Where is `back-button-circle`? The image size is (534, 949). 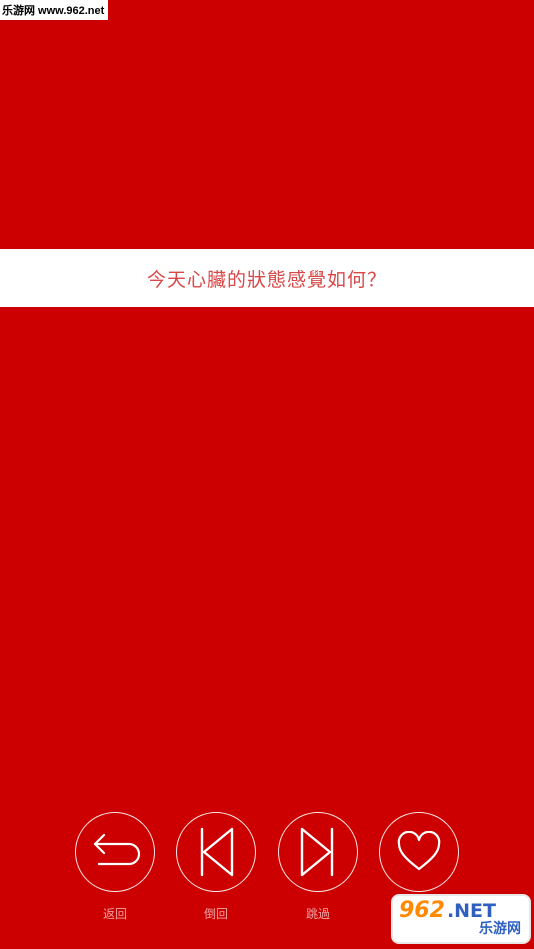 back-button-circle is located at coordinates (115, 852).